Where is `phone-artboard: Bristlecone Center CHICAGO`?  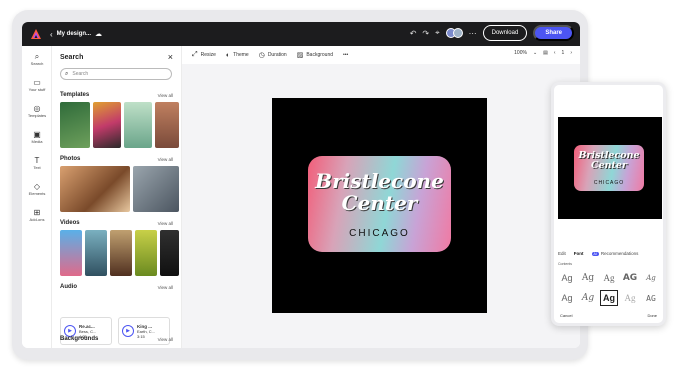
phone-artboard: Bristlecone Center CHICAGO is located at coordinates (610, 168).